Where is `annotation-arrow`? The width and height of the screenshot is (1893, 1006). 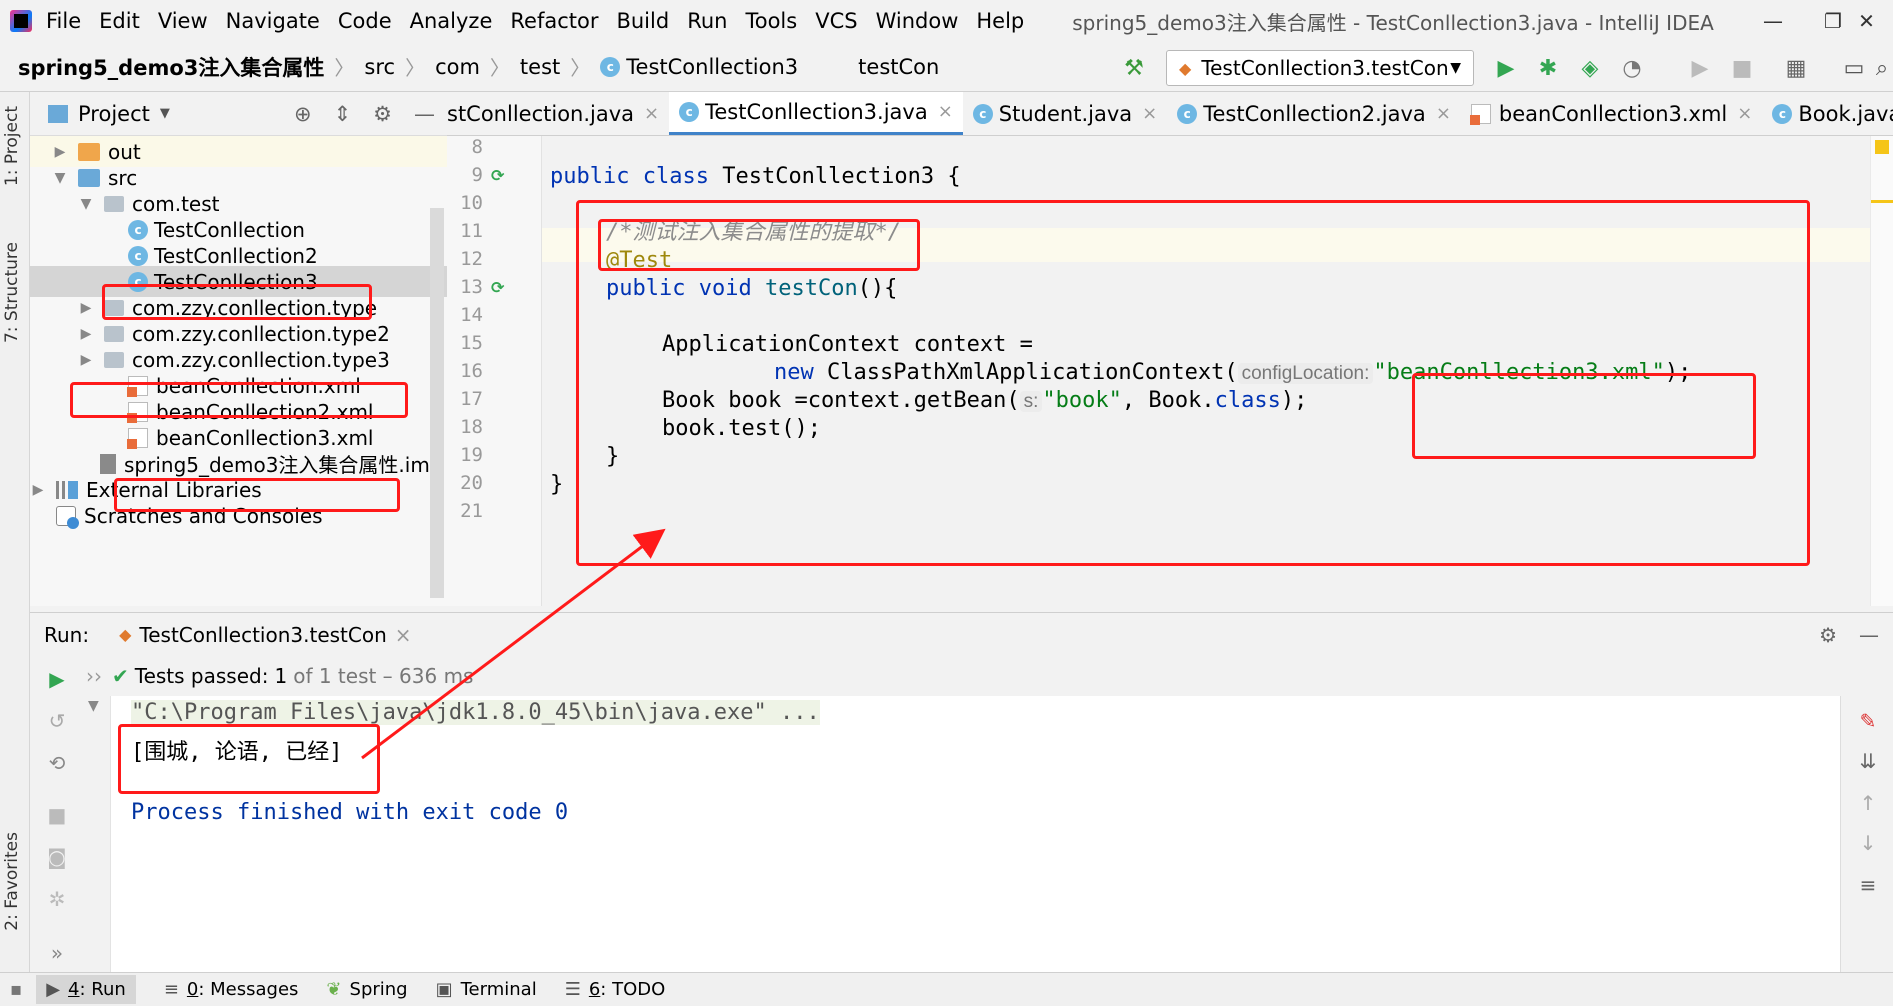
annotation-arrow is located at coordinates (513, 644).